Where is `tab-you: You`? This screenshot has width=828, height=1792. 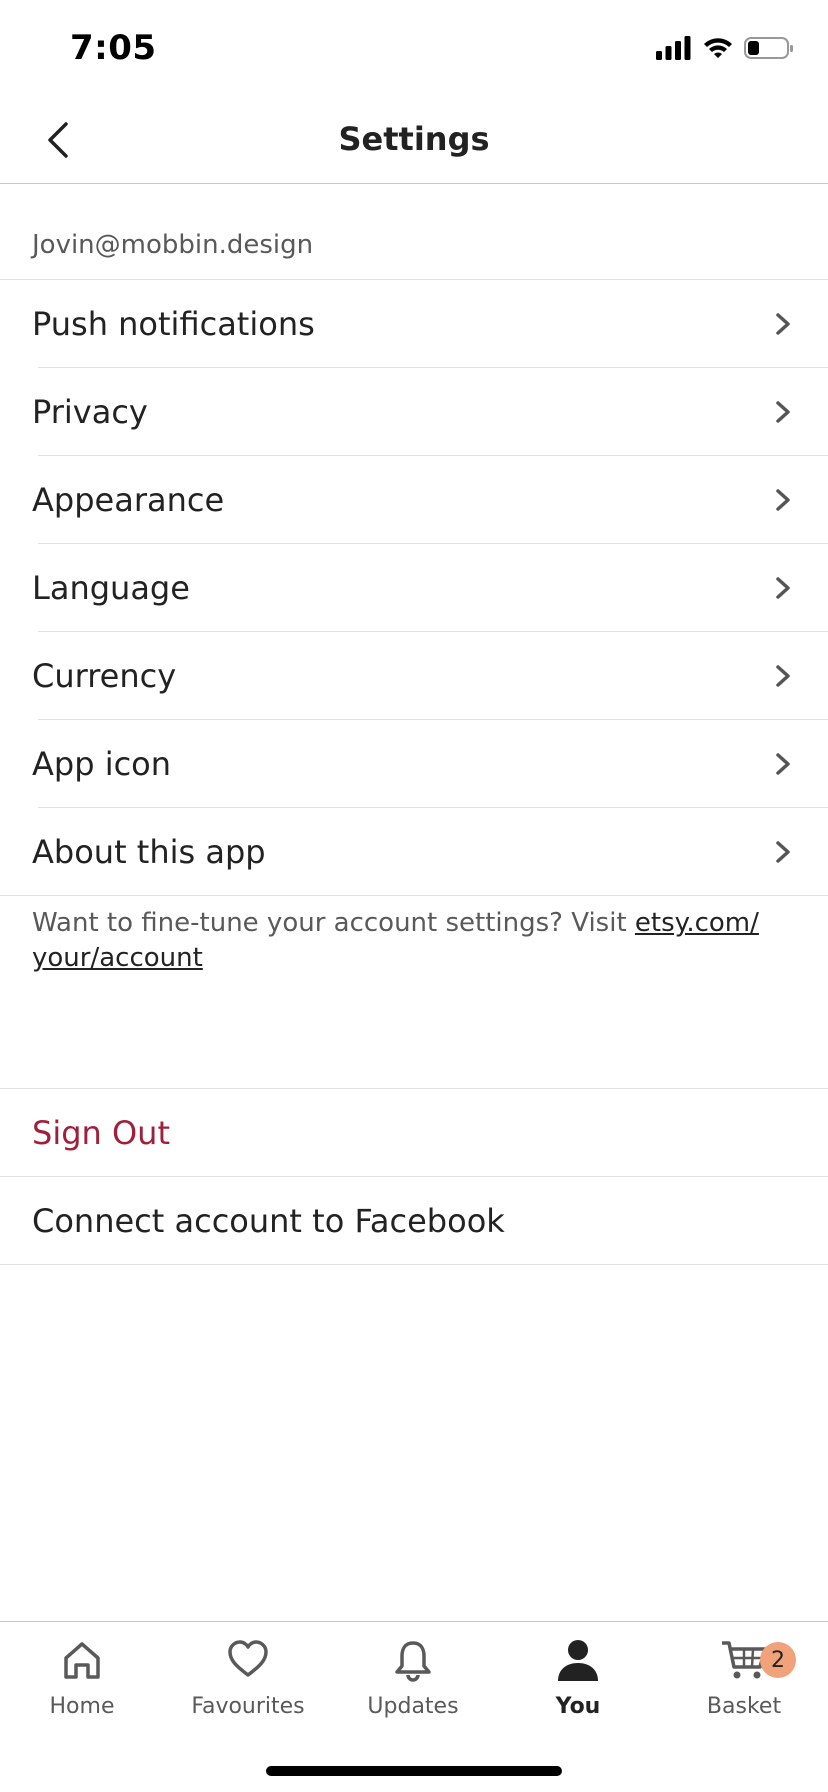 tab-you: You is located at coordinates (578, 1686).